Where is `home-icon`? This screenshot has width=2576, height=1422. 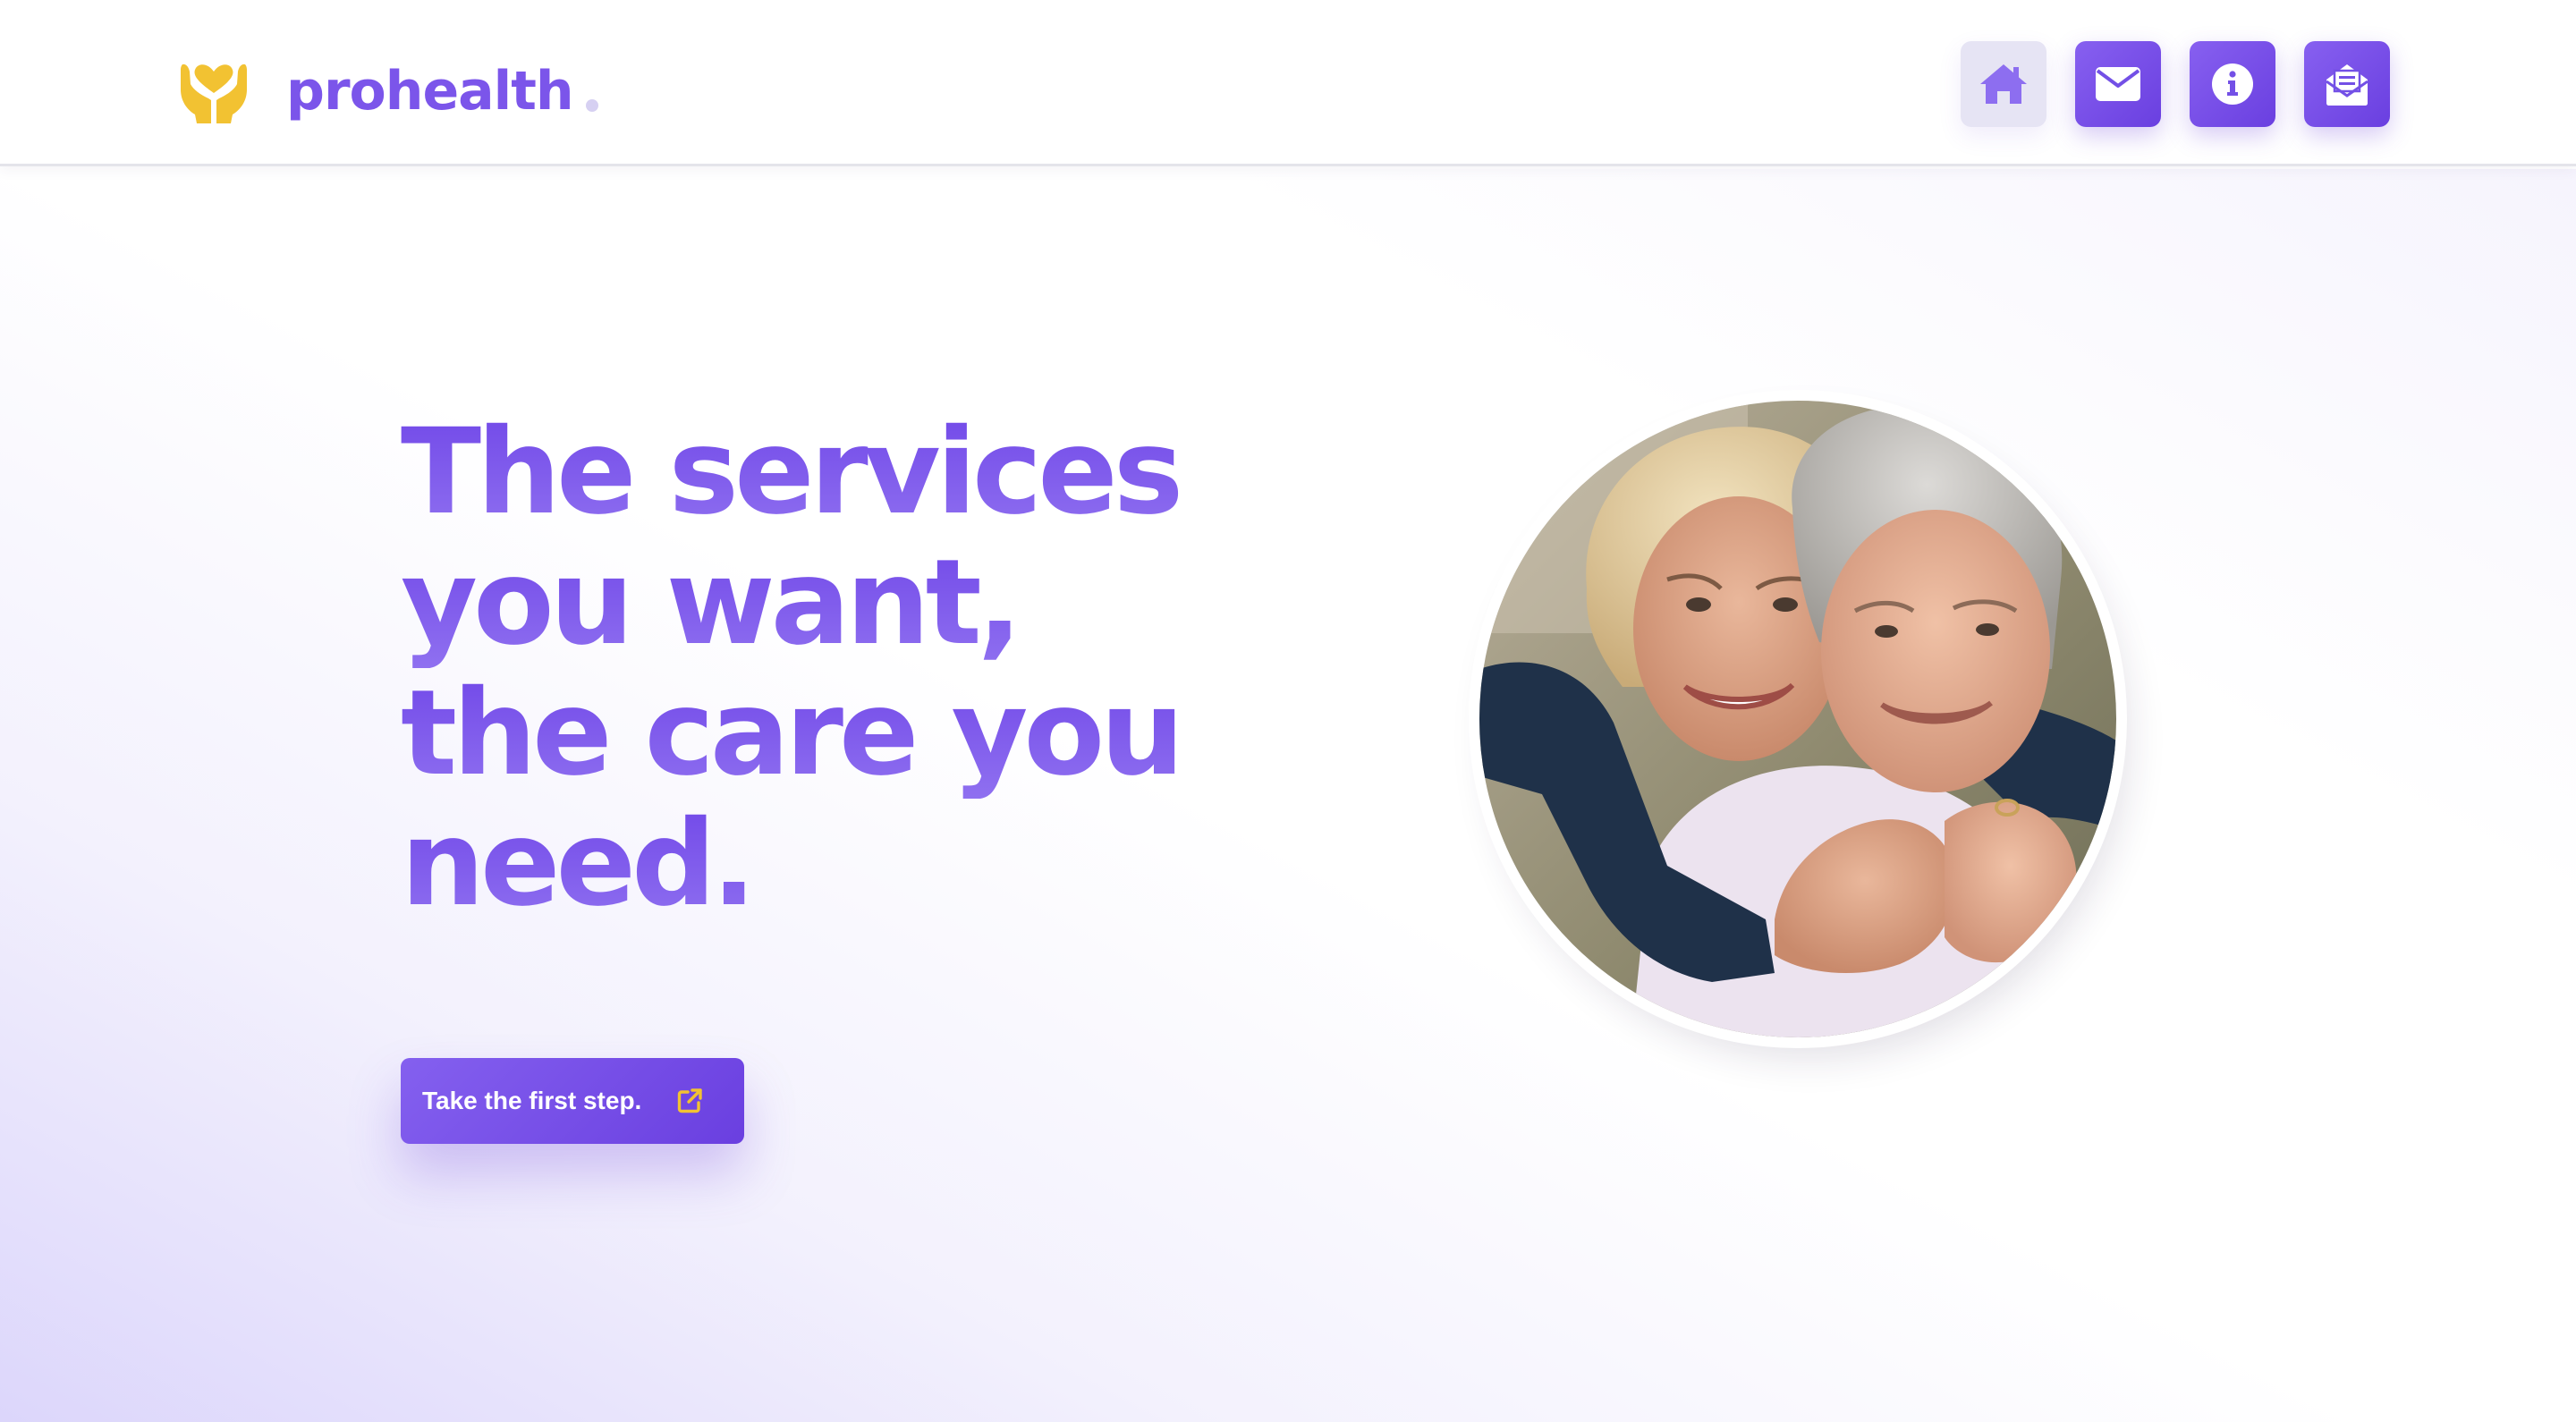 home-icon is located at coordinates (2003, 84).